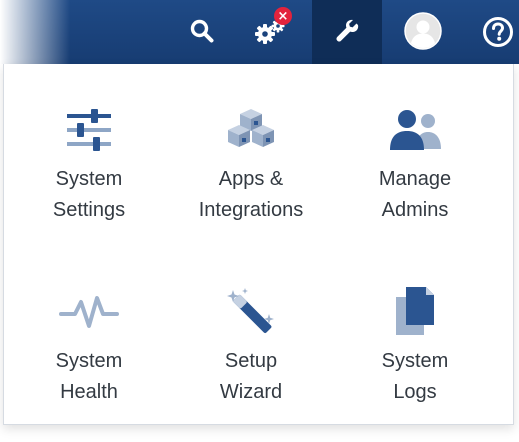  I want to click on users-icon, so click(415, 130).